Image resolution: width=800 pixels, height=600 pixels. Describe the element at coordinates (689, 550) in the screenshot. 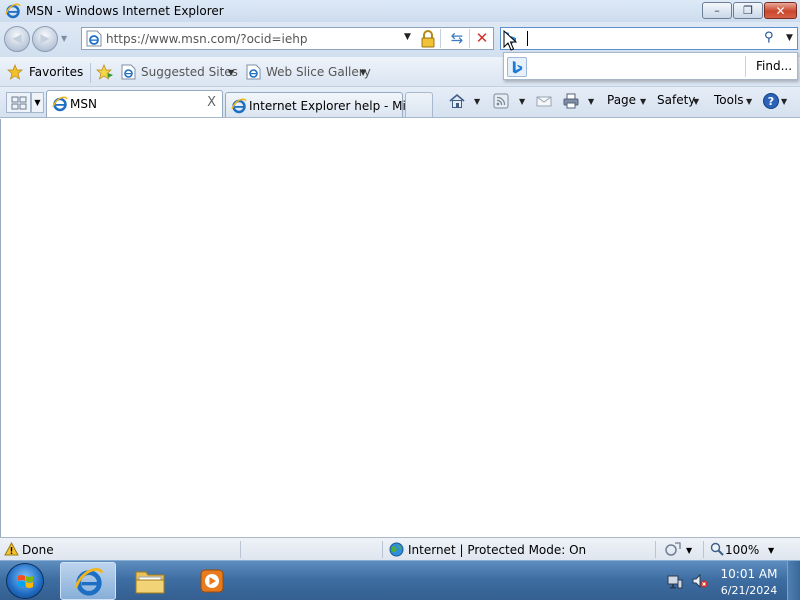

I see `protected-mode-dropdown: ▼` at that location.